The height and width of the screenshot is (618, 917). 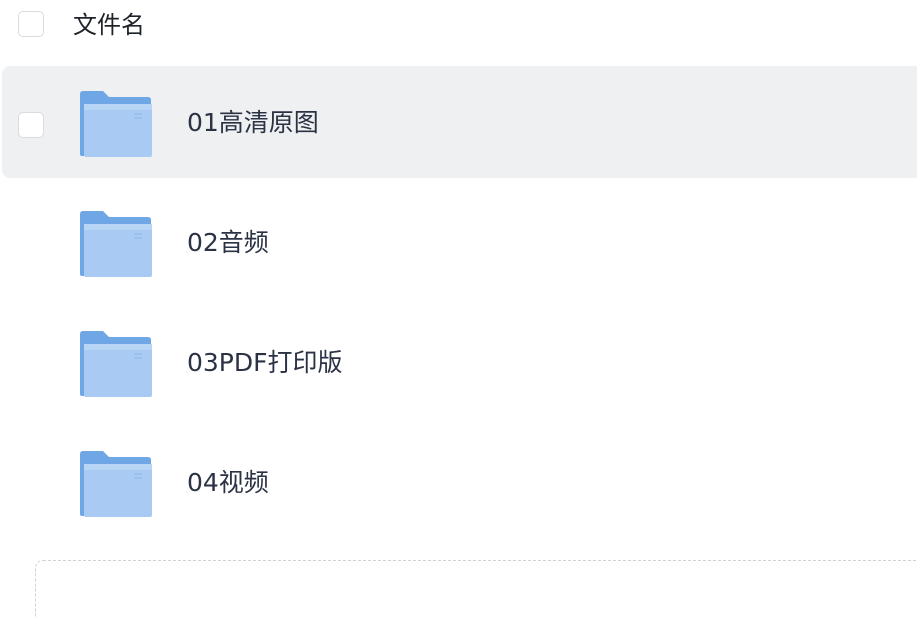 What do you see at coordinates (228, 483) in the screenshot?
I see `file-name: 04视频` at bounding box center [228, 483].